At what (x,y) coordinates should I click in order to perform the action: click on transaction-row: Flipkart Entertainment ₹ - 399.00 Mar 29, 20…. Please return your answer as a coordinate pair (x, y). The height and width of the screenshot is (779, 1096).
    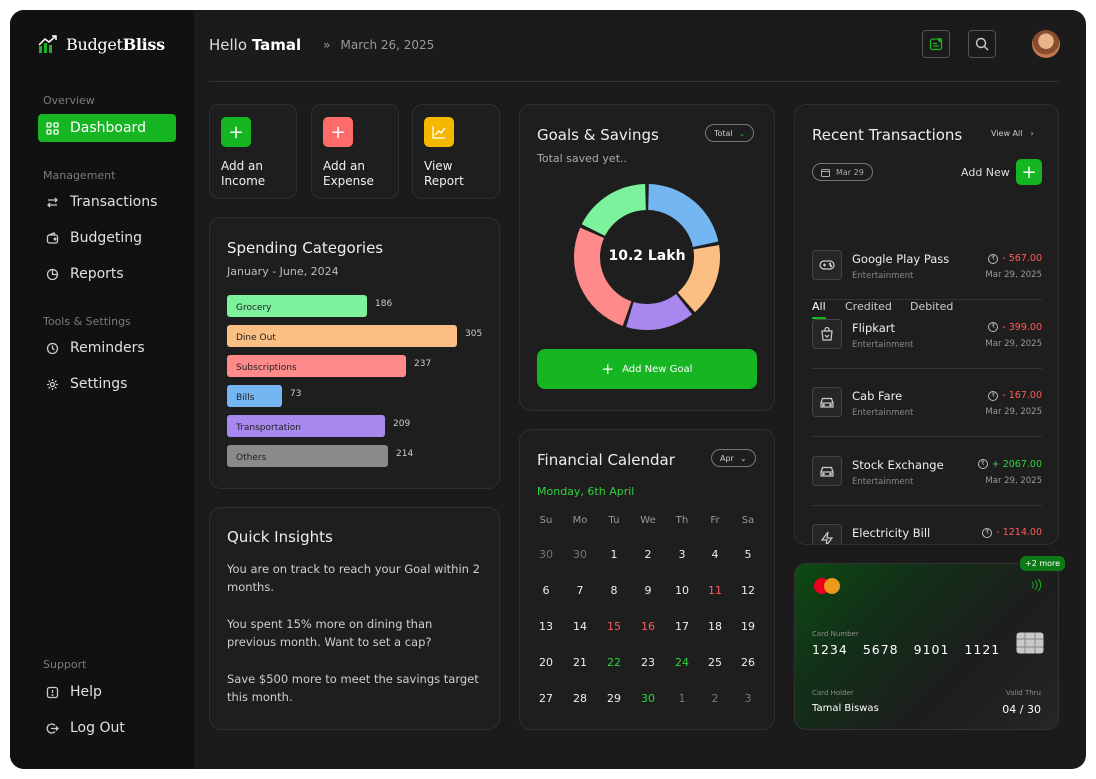
    Looking at the image, I should click on (927, 339).